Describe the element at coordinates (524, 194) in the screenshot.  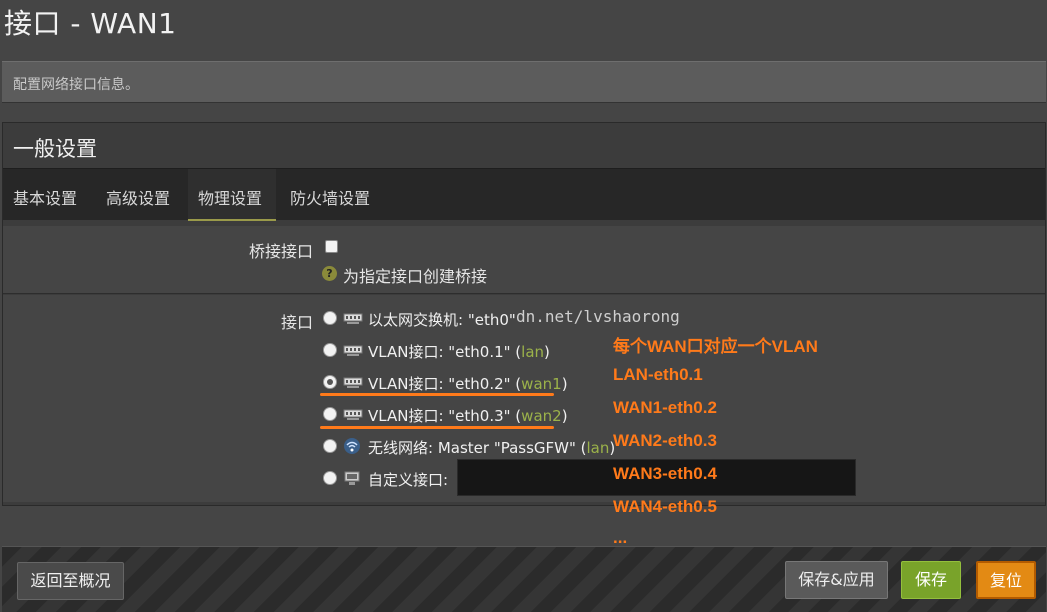
I see `tab-bar: 基本设置 高级设置 物理设置 防火墙设置` at that location.